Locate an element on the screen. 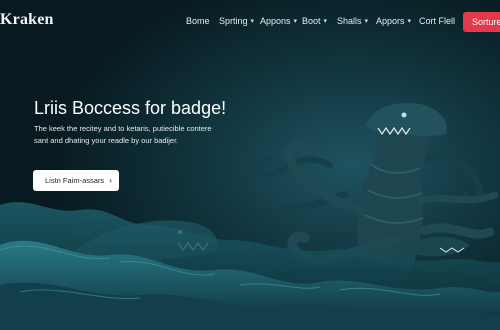 The height and width of the screenshot is (330, 500). header-cta-button: Sorture is located at coordinates (481, 22).